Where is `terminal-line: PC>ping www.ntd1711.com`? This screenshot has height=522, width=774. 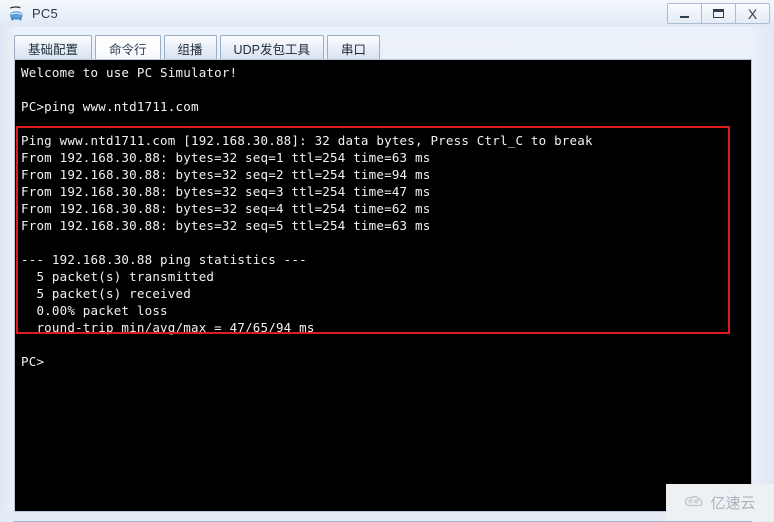 terminal-line: PC>ping www.ntd1711.com is located at coordinates (110, 106).